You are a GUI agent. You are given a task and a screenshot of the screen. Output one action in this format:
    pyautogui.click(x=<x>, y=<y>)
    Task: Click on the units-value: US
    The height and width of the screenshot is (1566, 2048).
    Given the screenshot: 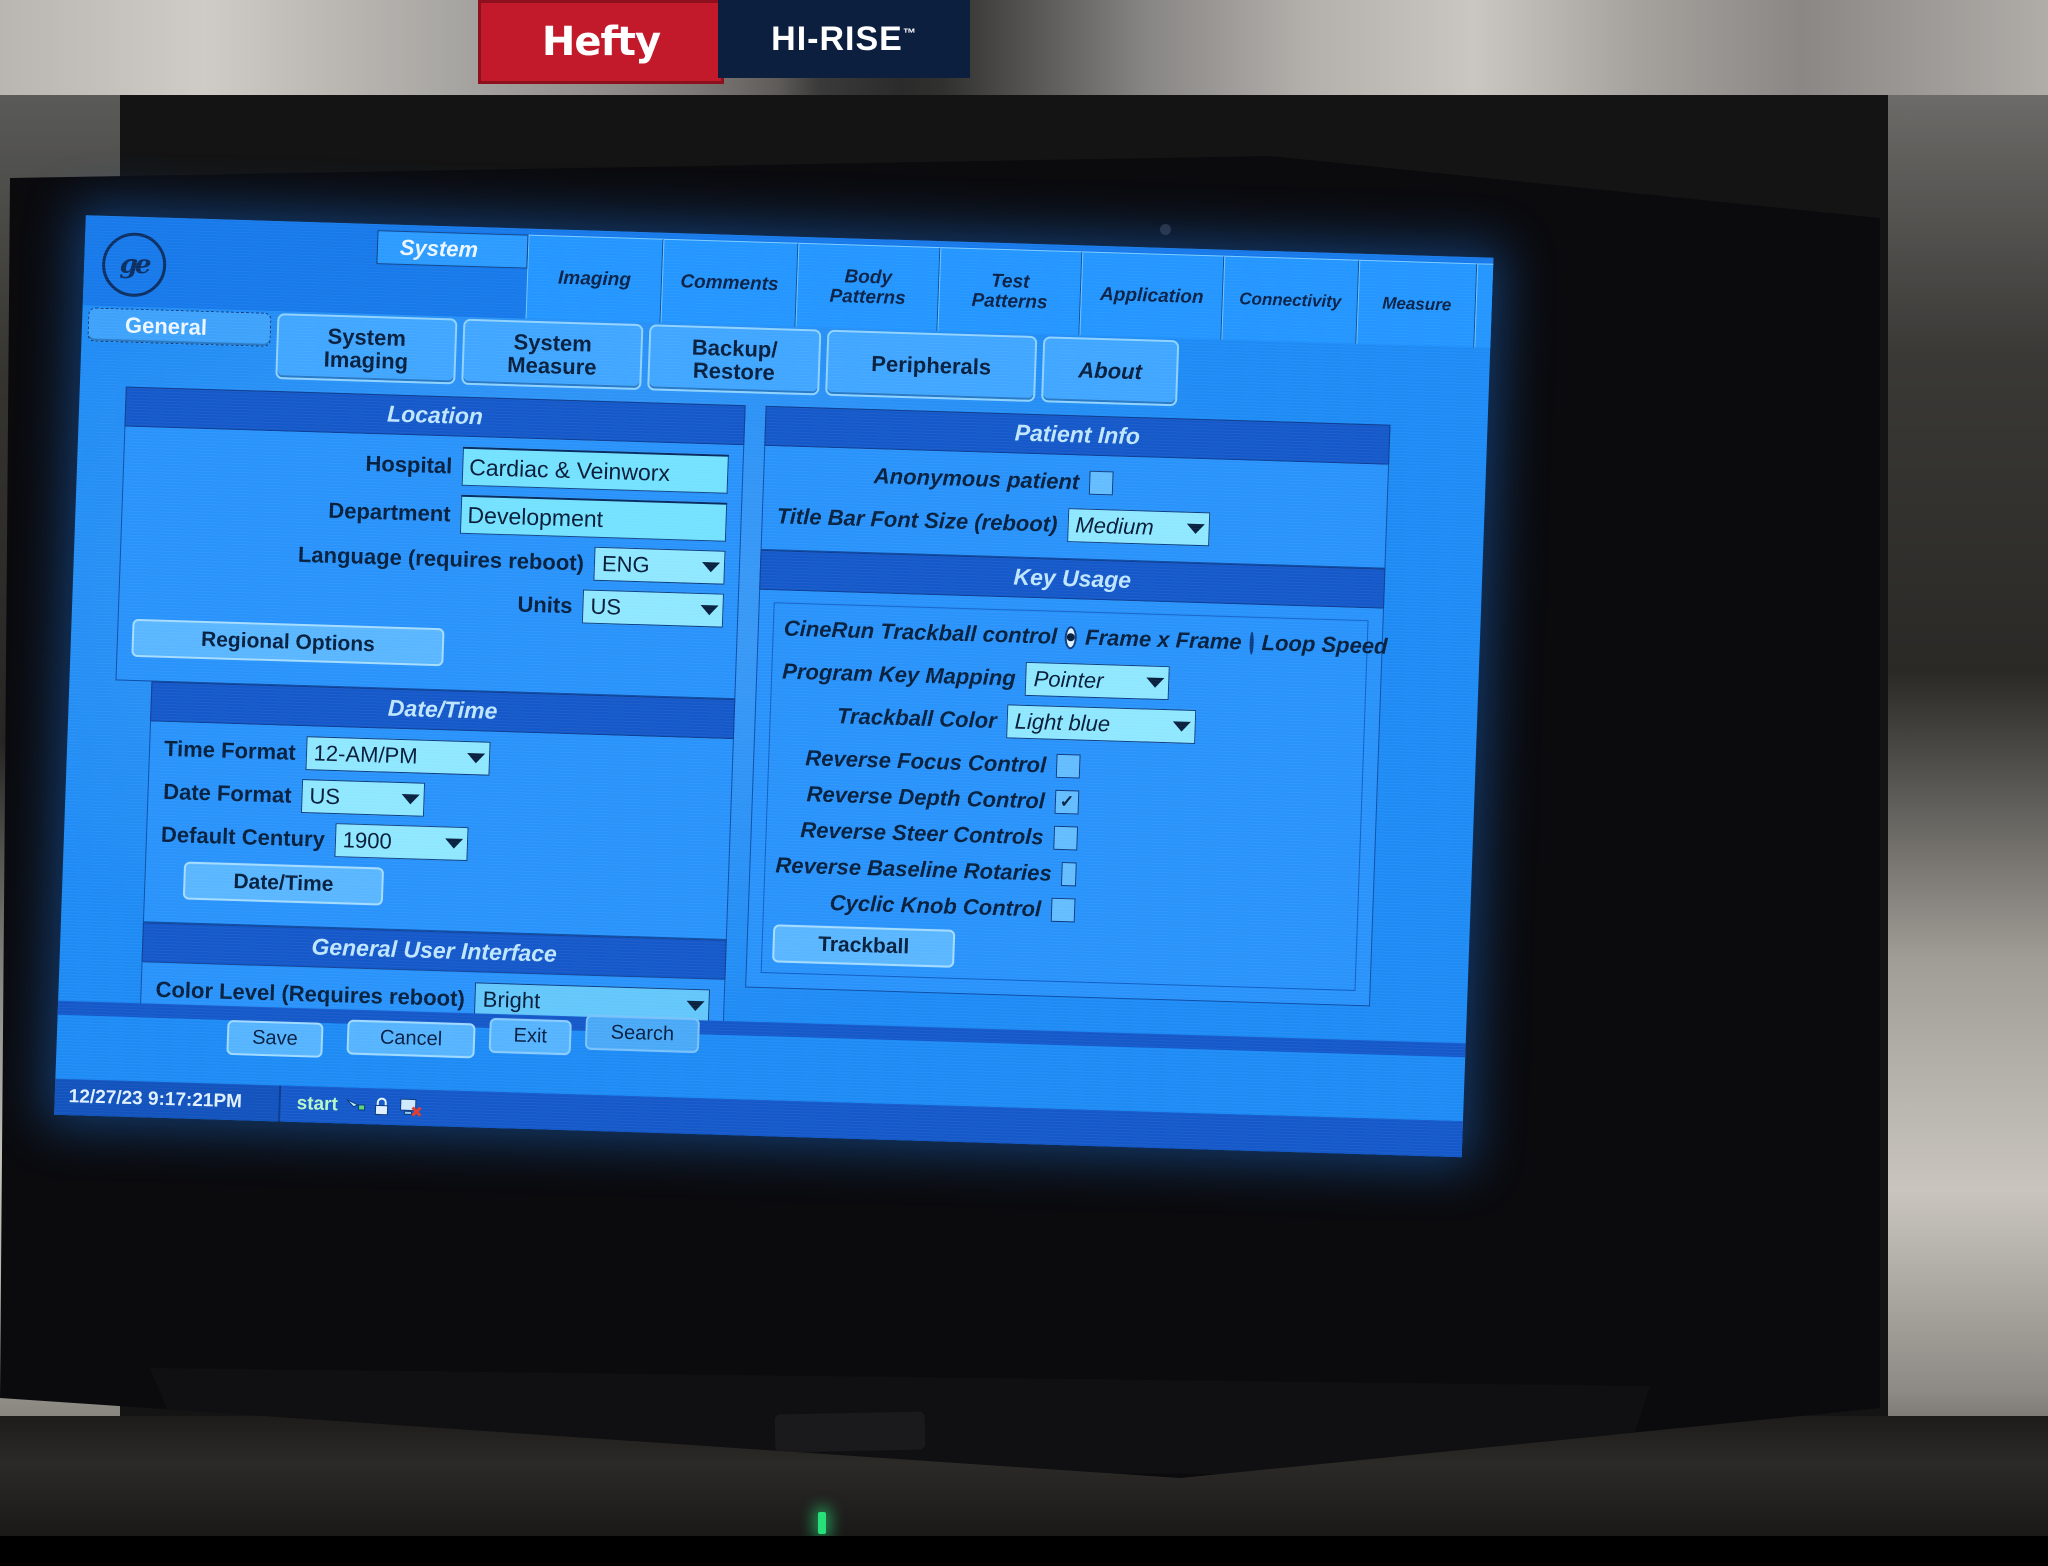 What is the action you would take?
    pyautogui.click(x=605, y=607)
    